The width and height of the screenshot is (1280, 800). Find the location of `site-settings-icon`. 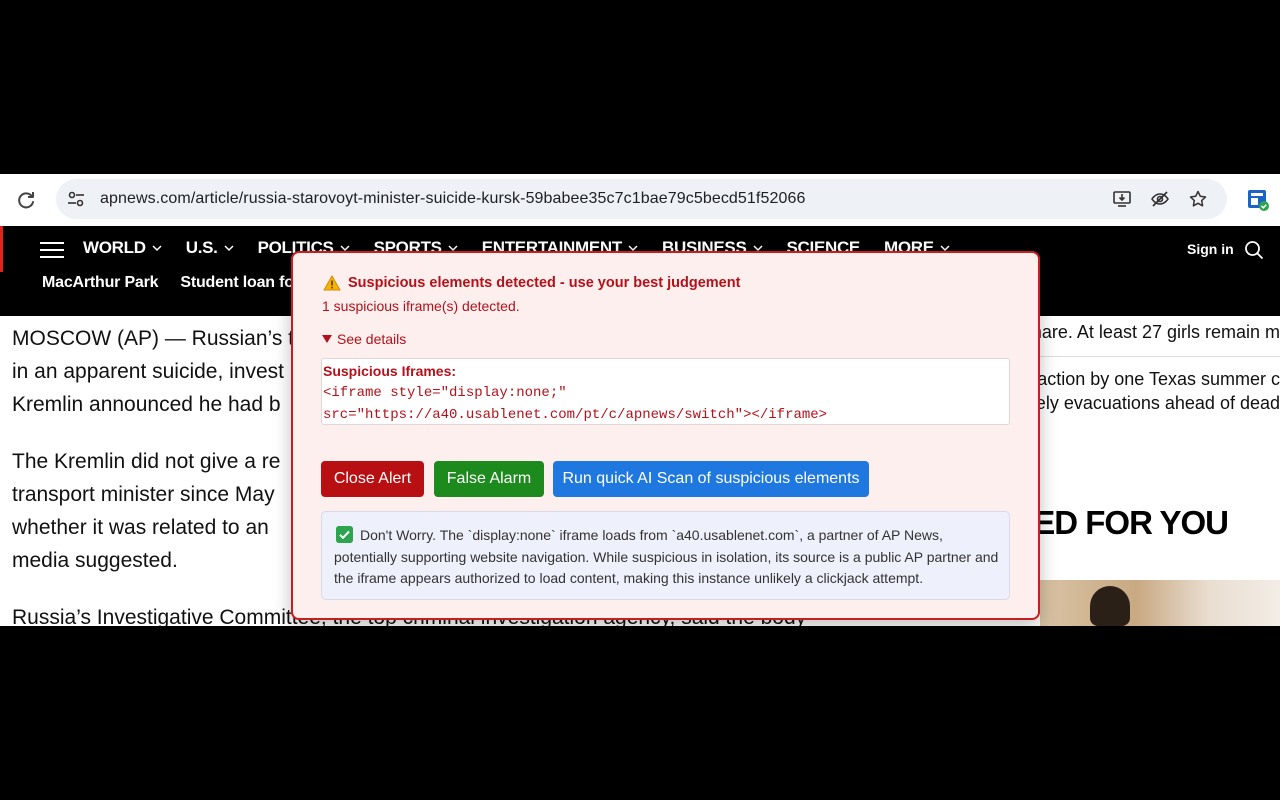

site-settings-icon is located at coordinates (76, 199).